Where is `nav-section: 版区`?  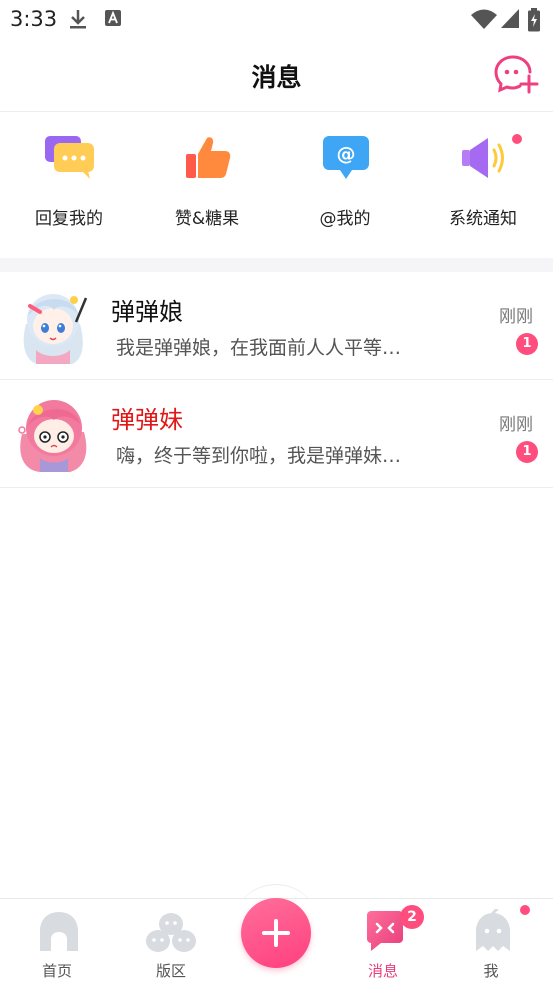
nav-section: 版区 is located at coordinates (171, 941).